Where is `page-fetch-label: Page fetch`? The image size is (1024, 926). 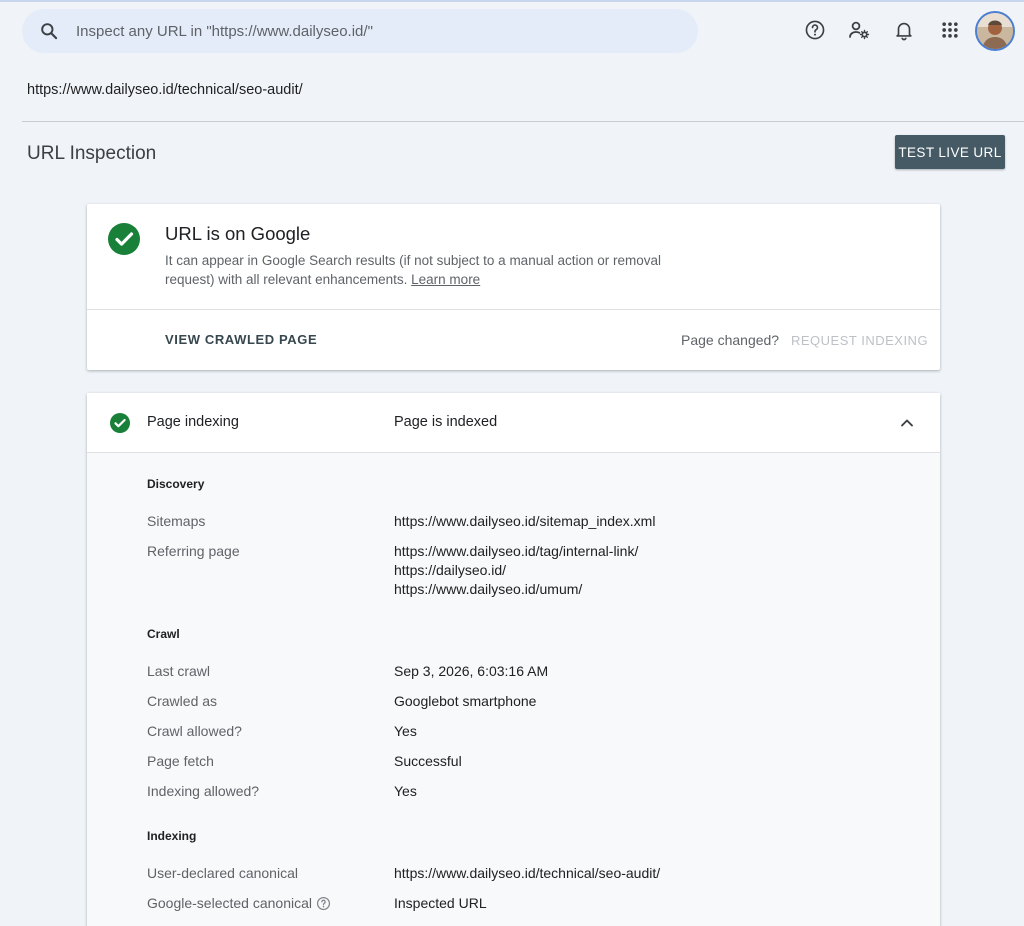 page-fetch-label: Page fetch is located at coordinates (180, 761).